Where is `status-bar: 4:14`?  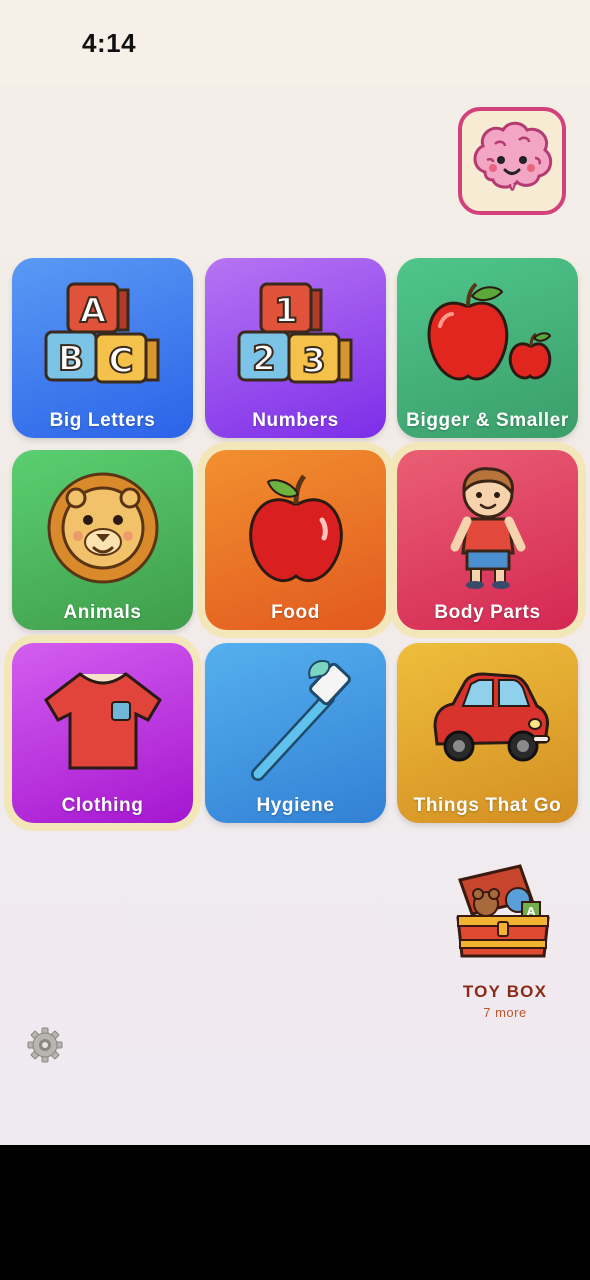 status-bar: 4:14 is located at coordinates (295, 43).